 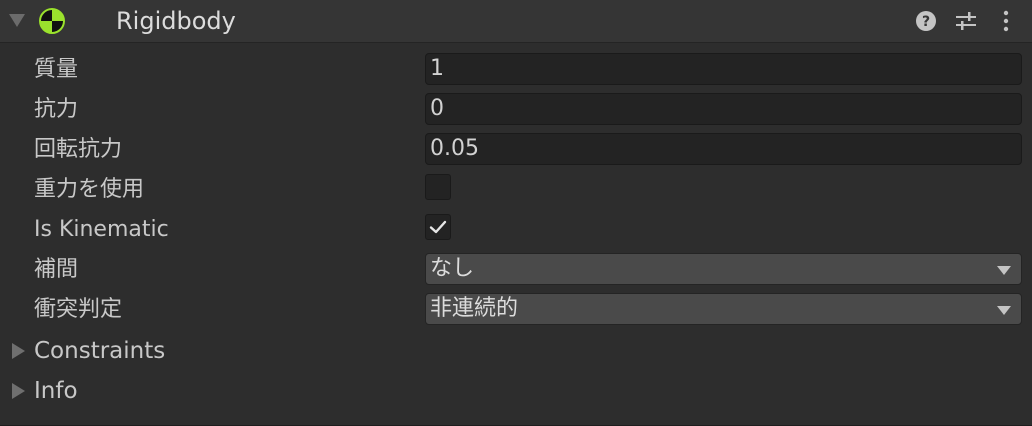 What do you see at coordinates (516, 351) in the screenshot?
I see `constraints-foldout: Constraints` at bounding box center [516, 351].